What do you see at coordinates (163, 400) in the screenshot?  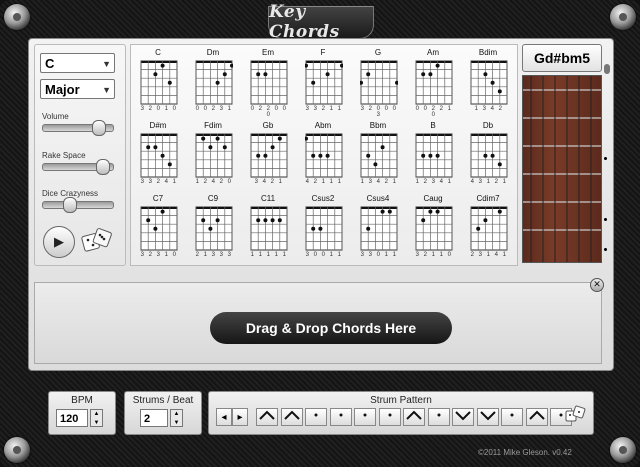 I see `strums-label: Strums / Beat` at bounding box center [163, 400].